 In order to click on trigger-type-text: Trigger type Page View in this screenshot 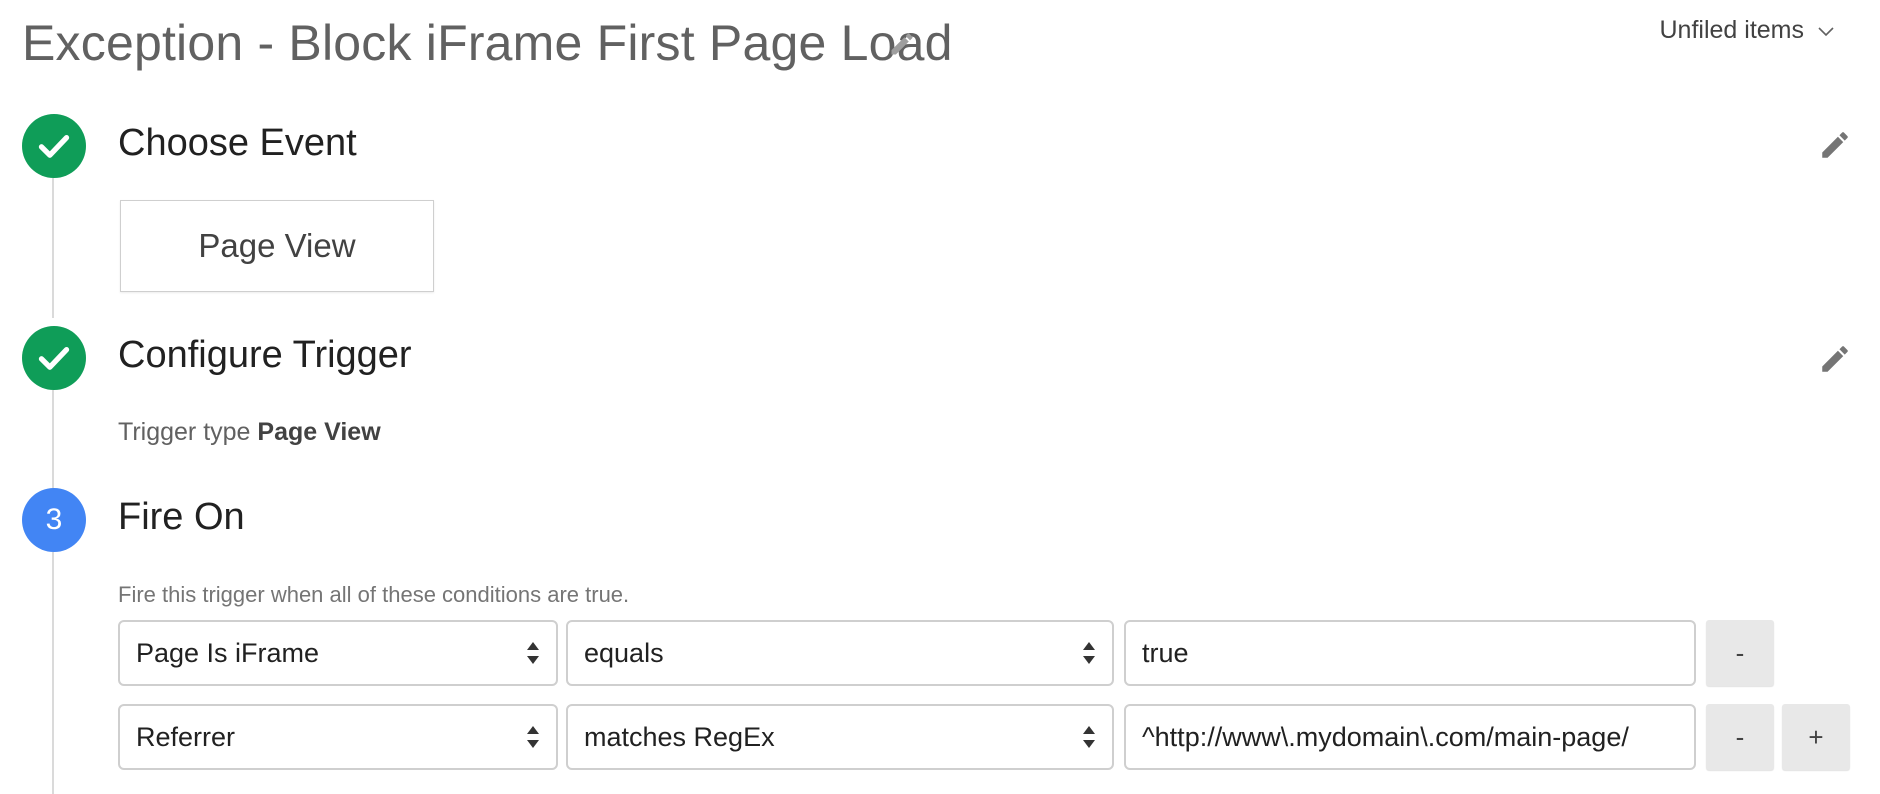, I will do `click(249, 432)`.